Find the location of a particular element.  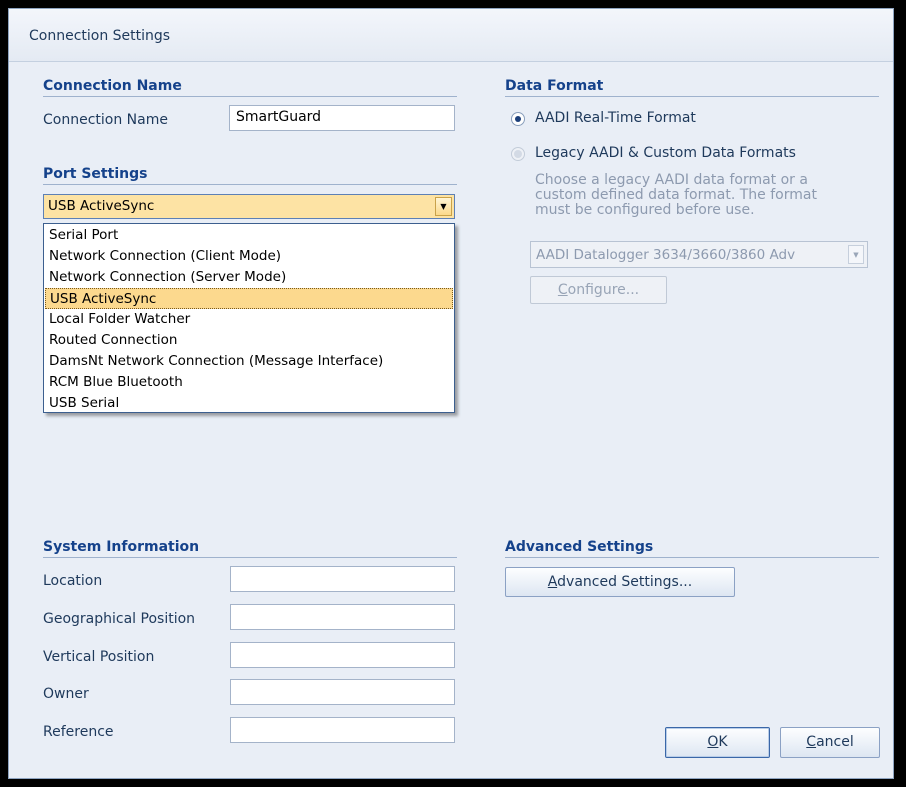

port-option-usb-serial: USB Serial is located at coordinates (249, 403).